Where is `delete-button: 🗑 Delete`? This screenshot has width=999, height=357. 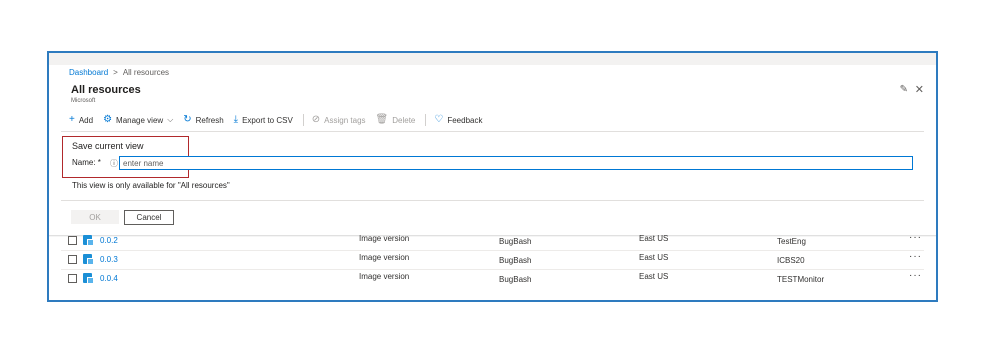 delete-button: 🗑 Delete is located at coordinates (396, 120).